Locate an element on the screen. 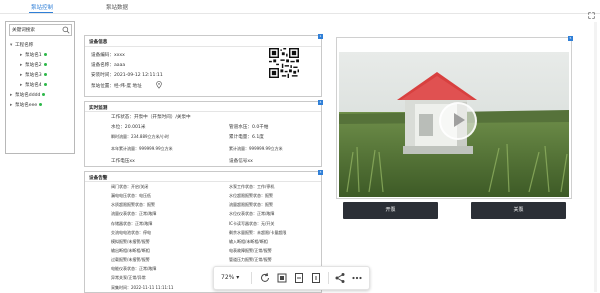 The height and width of the screenshot is (293, 600). tab-pump-control: 泵站控制 is located at coordinates (42, 7).